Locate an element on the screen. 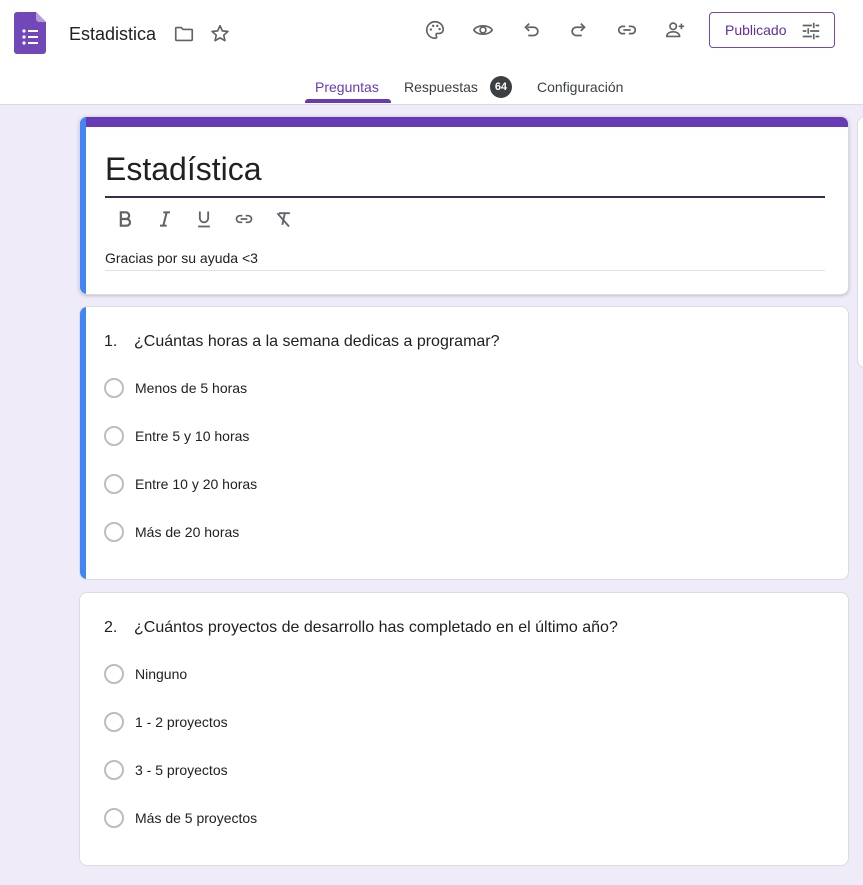  form-title-input: Estadística is located at coordinates (183, 169).